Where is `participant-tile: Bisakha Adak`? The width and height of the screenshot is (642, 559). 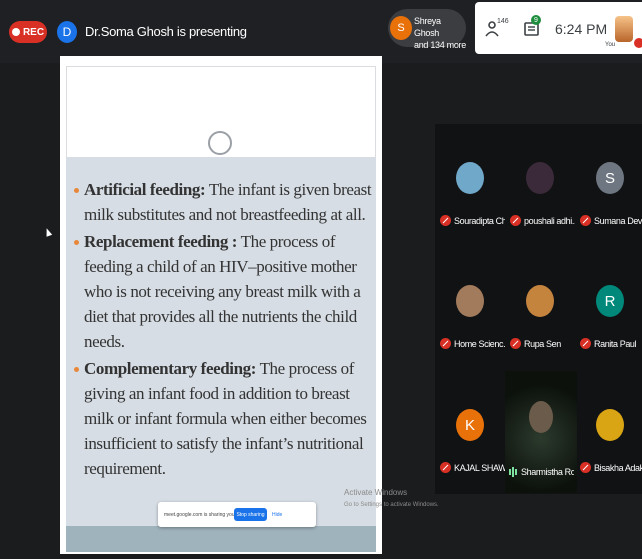
participant-tile: Bisakha Adak is located at coordinates (608, 431).